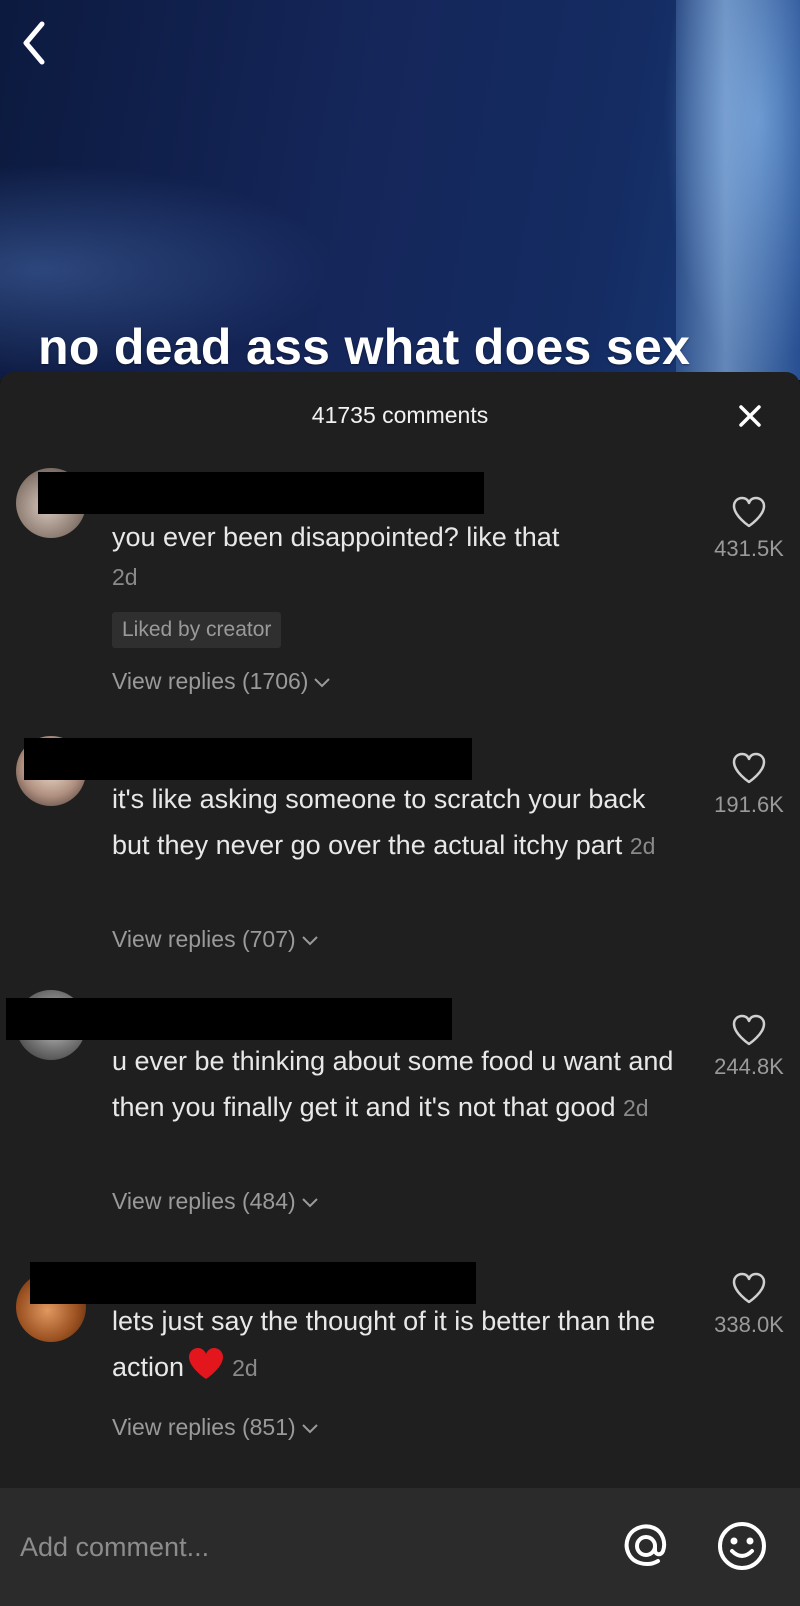 This screenshot has height=1606, width=800. Describe the element at coordinates (749, 548) in the screenshot. I see `like-count: 431.5K` at that location.